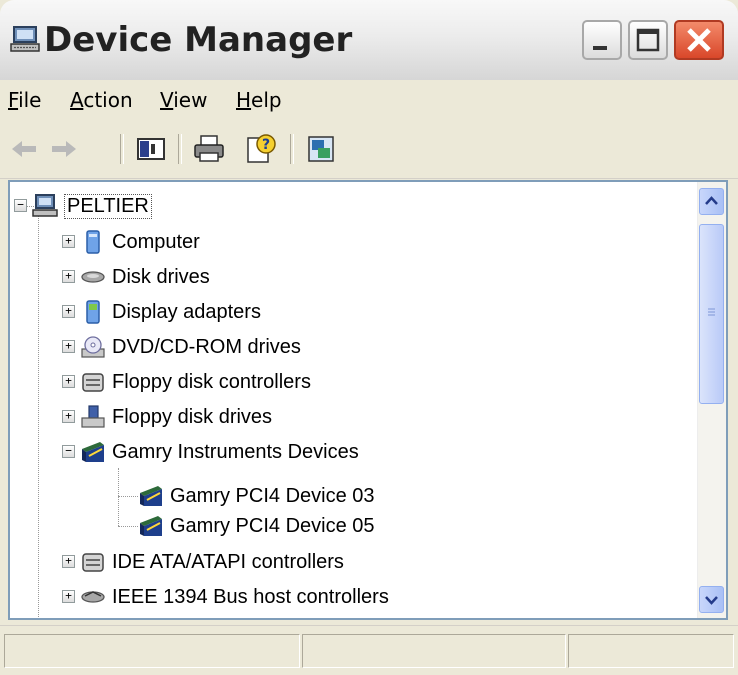 The height and width of the screenshot is (675, 738). What do you see at coordinates (600, 48) in the screenshot?
I see `minimize-icon` at bounding box center [600, 48].